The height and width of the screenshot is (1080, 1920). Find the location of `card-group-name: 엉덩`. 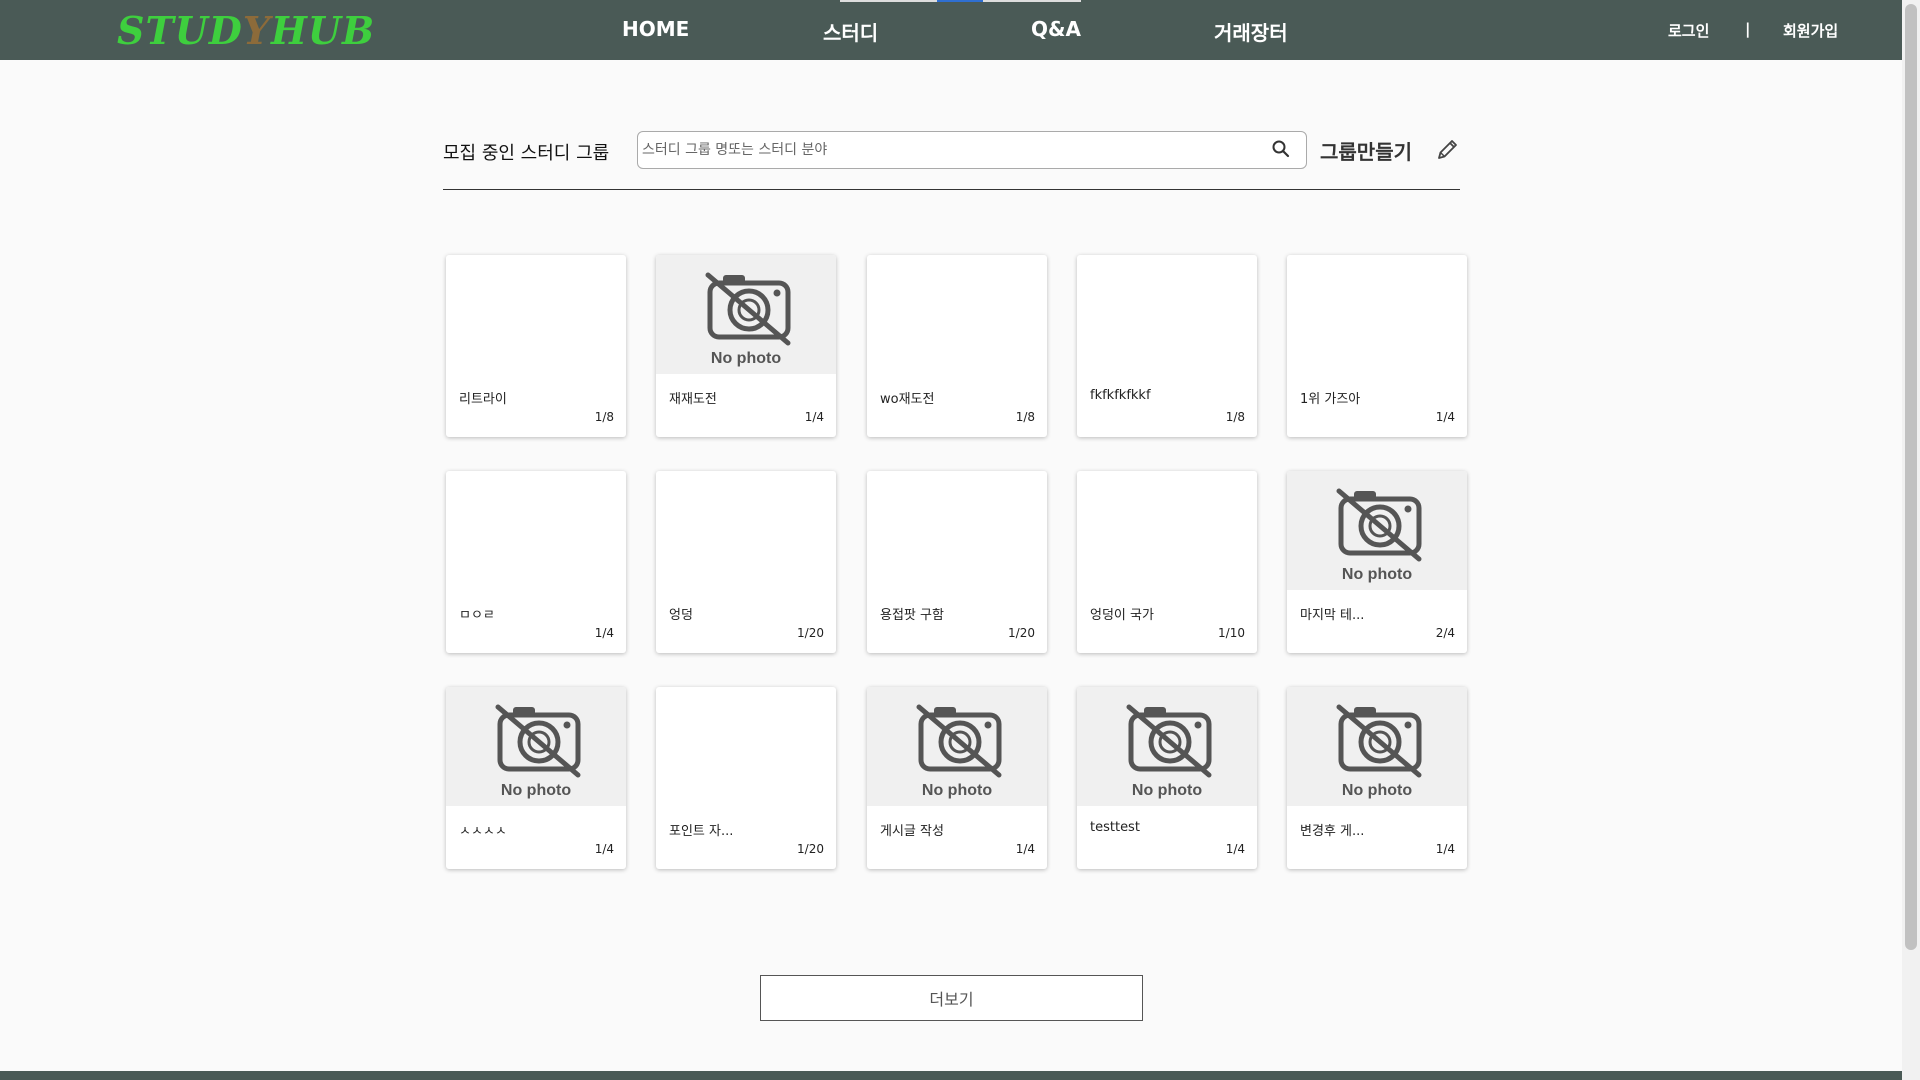

card-group-name: 엉덩 is located at coordinates (681, 615).